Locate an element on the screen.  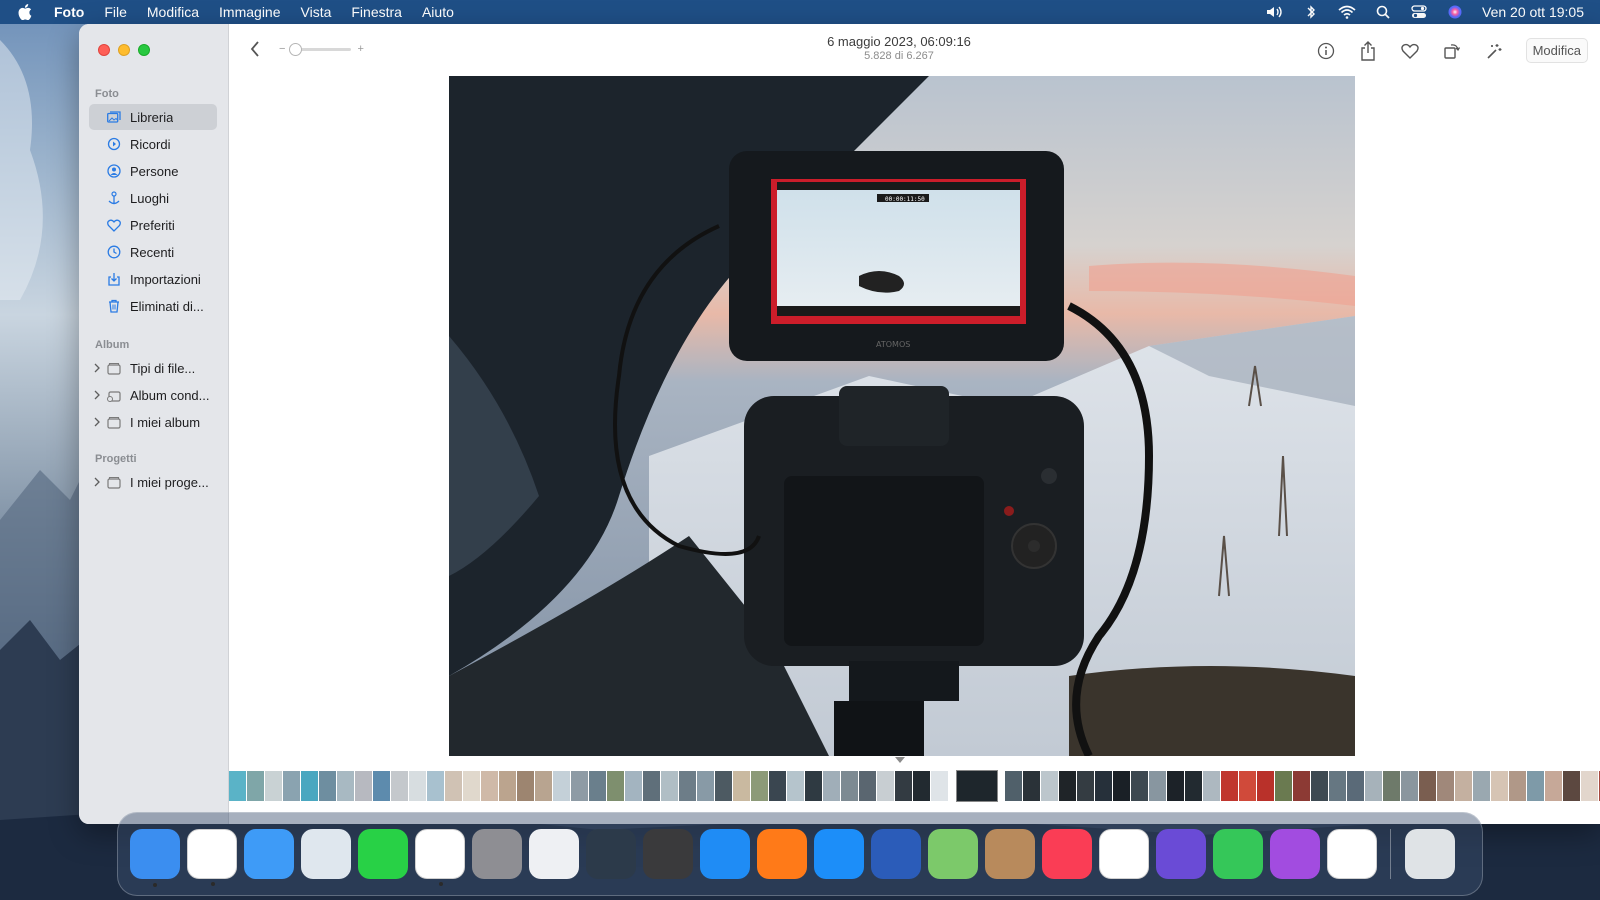
facetime-icon is located at coordinates (1237, 854).